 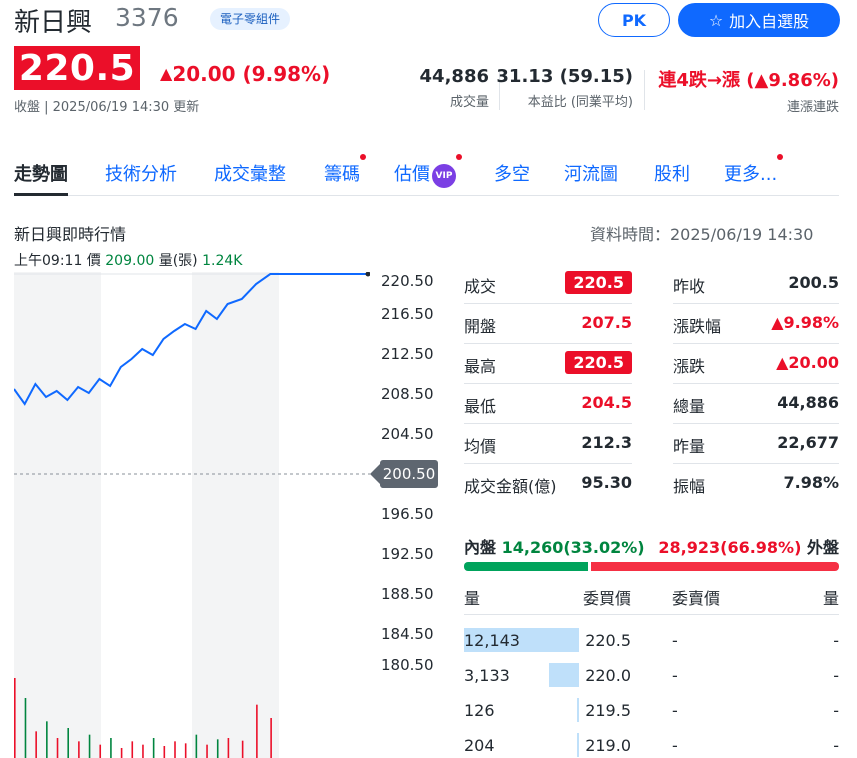 What do you see at coordinates (412, 174) in the screenshot?
I see `tab-label: 估價` at bounding box center [412, 174].